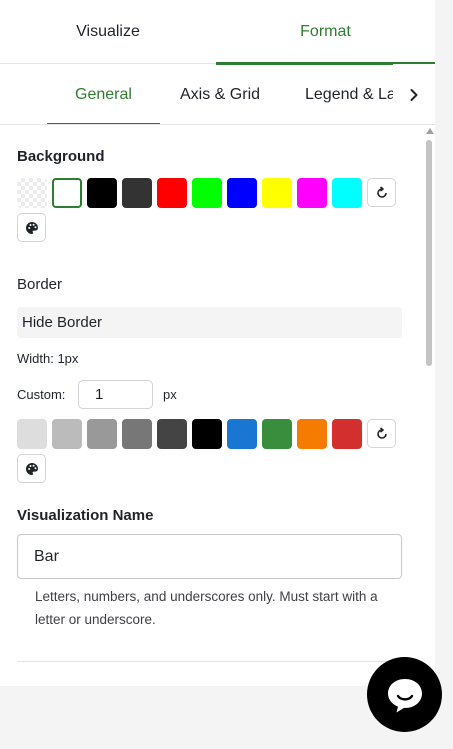  What do you see at coordinates (430, 131) in the screenshot?
I see `scroll-up-arrow-icon` at bounding box center [430, 131].